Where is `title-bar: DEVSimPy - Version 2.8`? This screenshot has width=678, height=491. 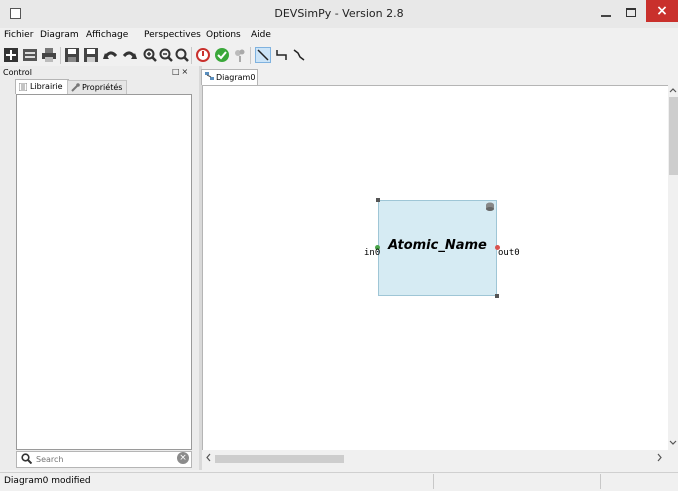 title-bar: DEVSimPy - Version 2.8 is located at coordinates (339, 14).